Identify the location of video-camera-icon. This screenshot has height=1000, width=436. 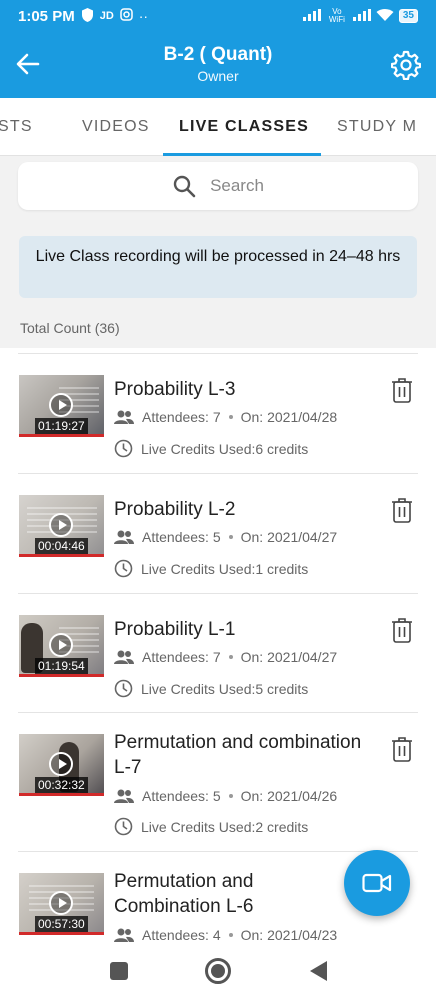
(377, 883).